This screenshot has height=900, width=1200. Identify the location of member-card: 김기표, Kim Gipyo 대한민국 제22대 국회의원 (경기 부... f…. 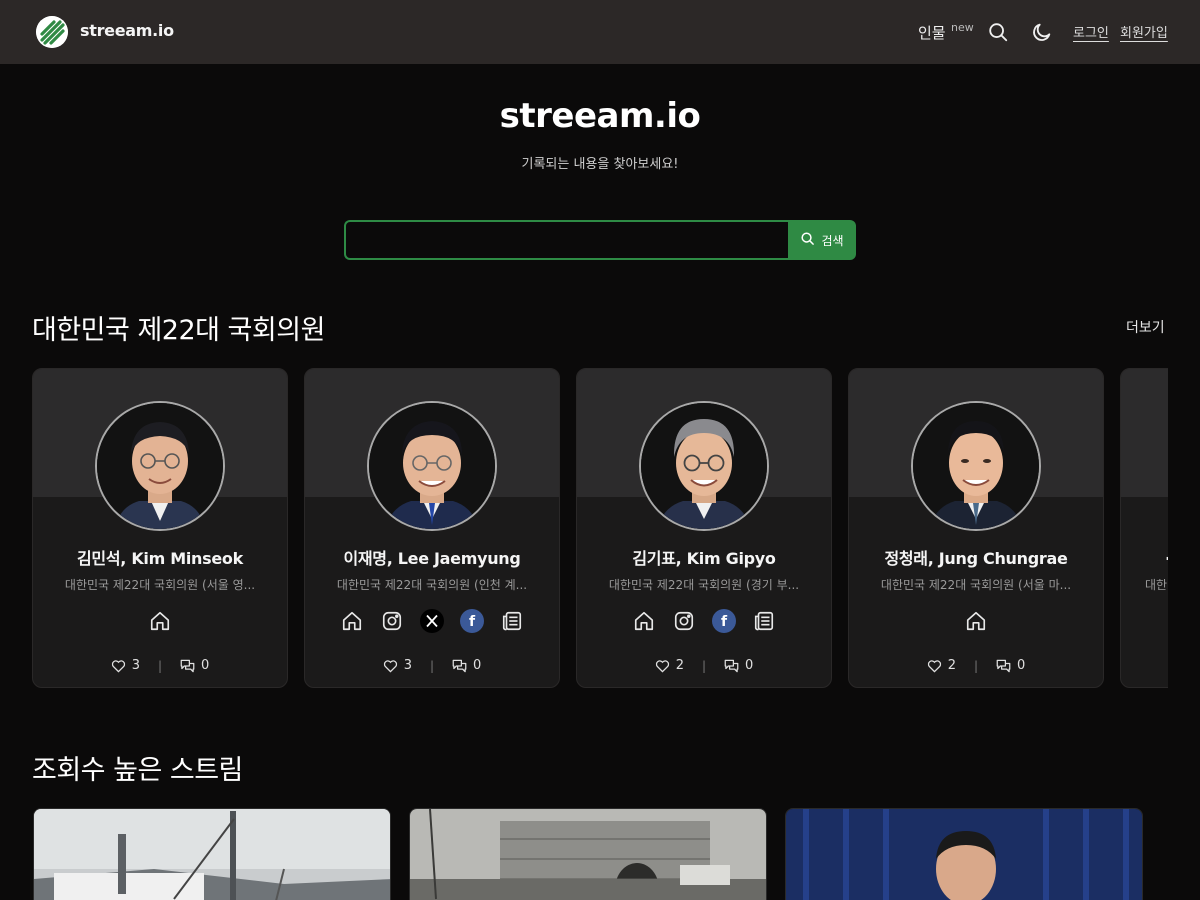
(704, 528).